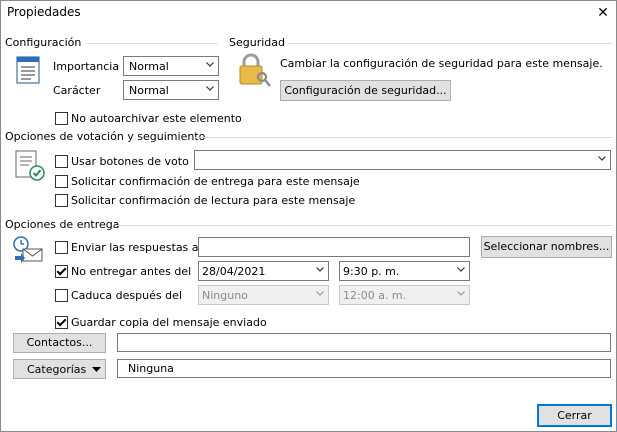 The width and height of the screenshot is (617, 432). Describe the element at coordinates (130, 161) in the screenshot. I see `usar-botones-label: Usar botones de voto` at that location.